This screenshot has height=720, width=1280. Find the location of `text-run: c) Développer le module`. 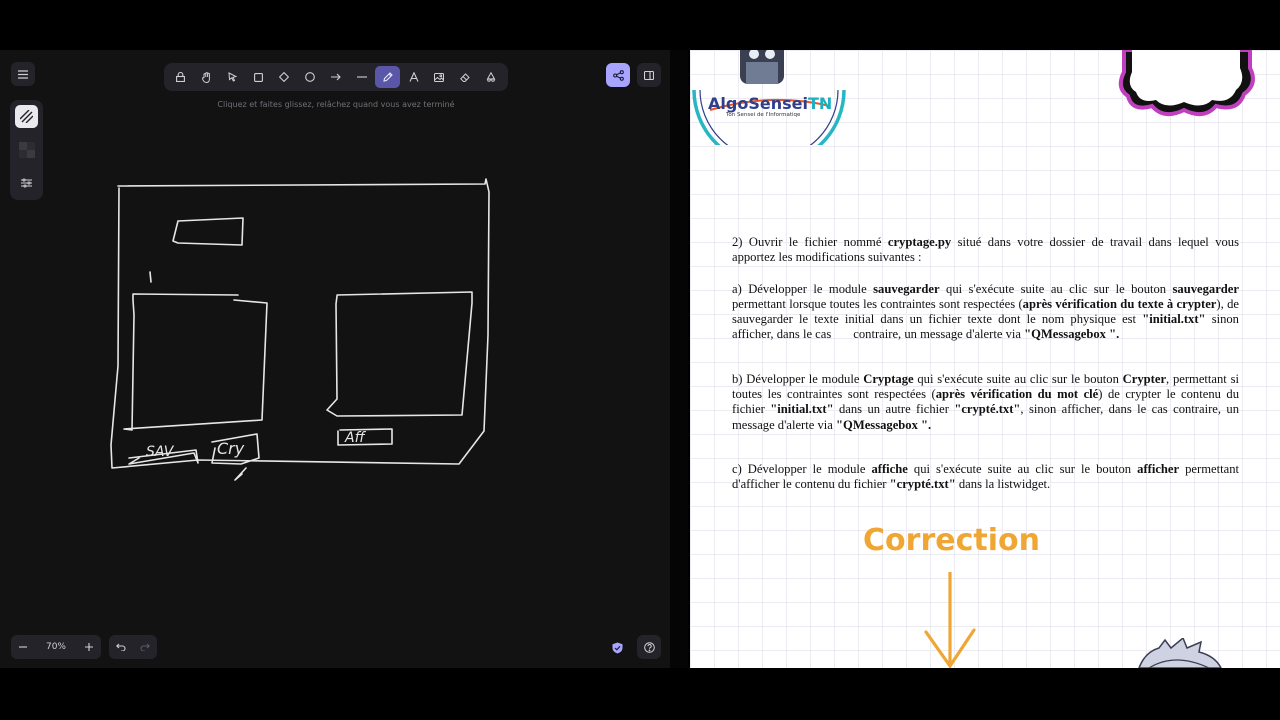

text-run: c) Développer le module is located at coordinates (802, 468).